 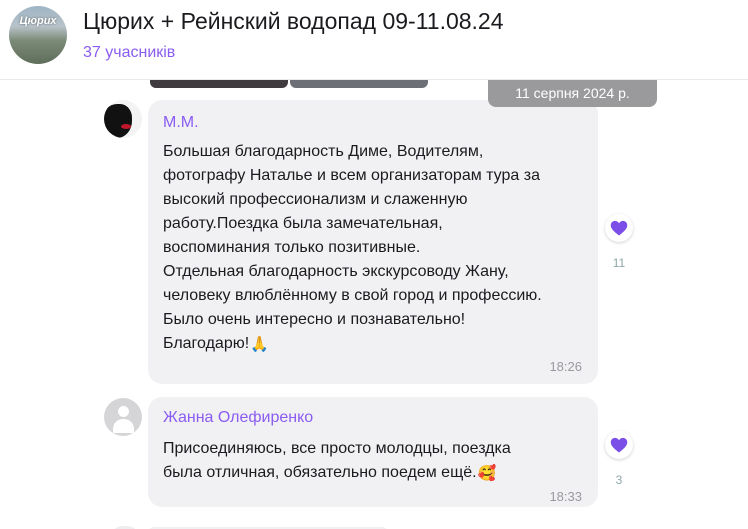 I want to click on message-line-last: была отличная, обязательно поедем ещё.🥰, so click(x=330, y=473).